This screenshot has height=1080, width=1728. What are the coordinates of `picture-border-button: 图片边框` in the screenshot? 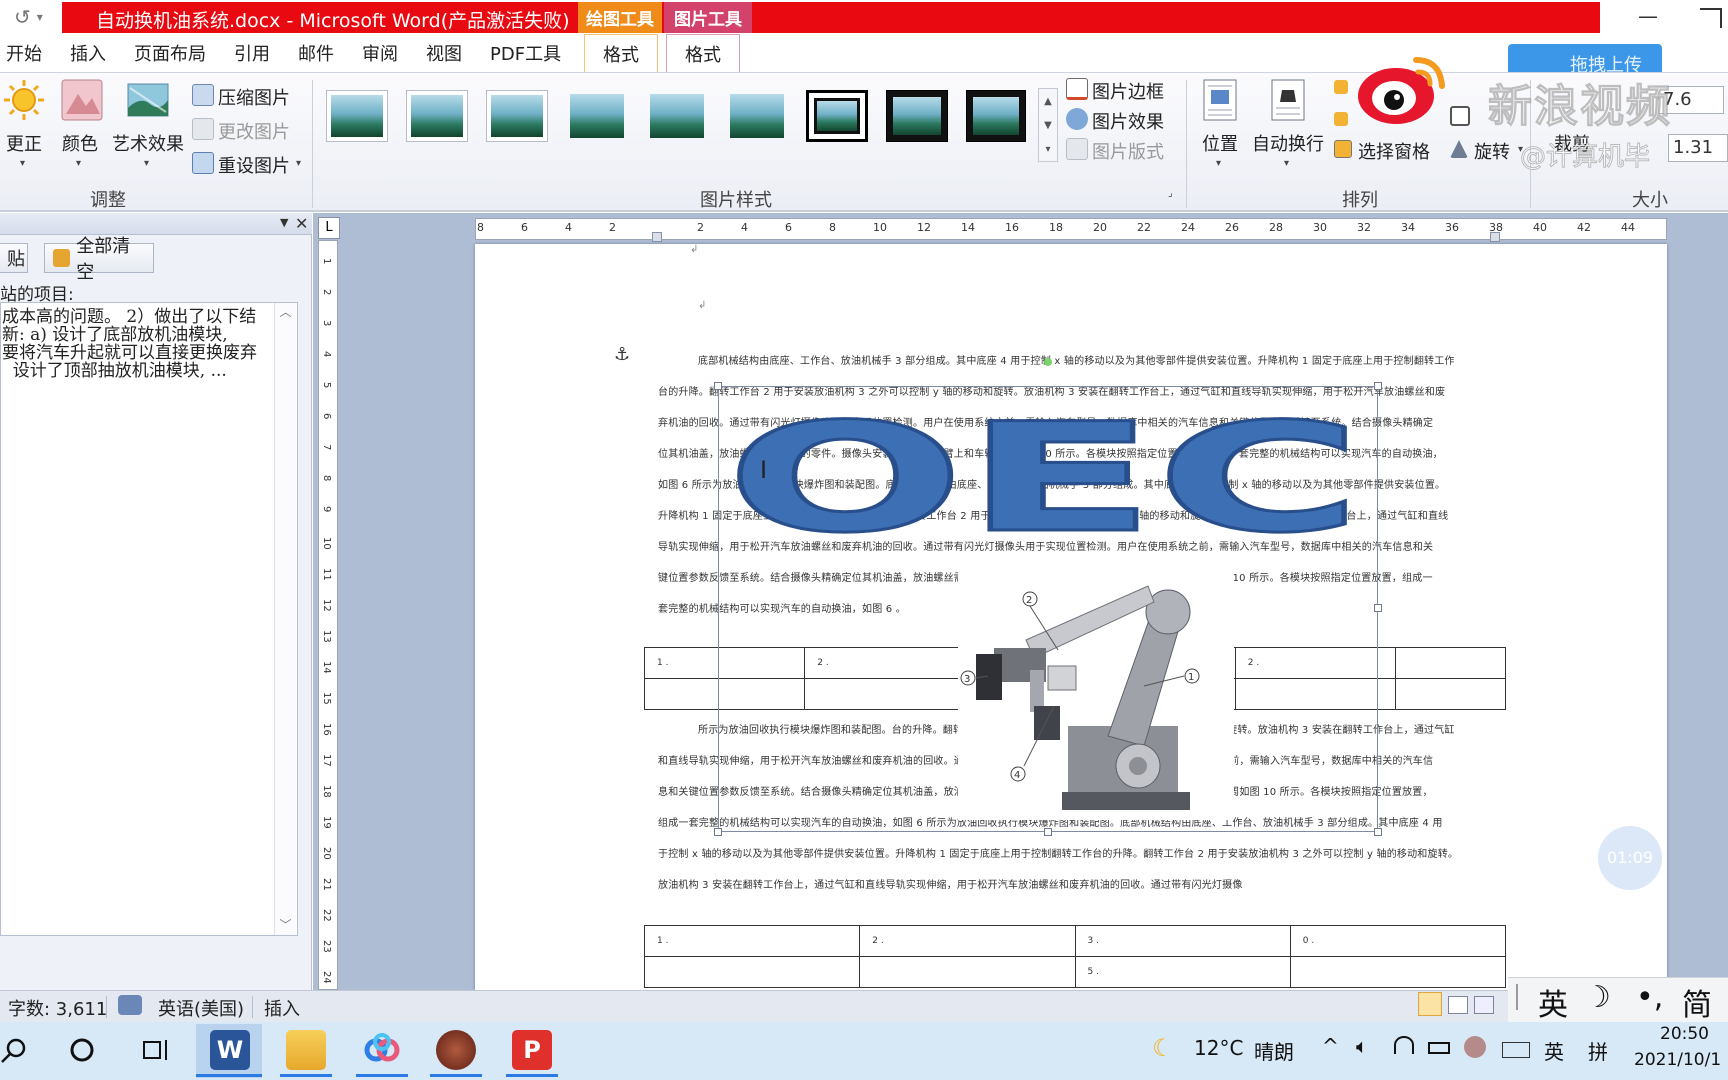 It's located at (1128, 91).